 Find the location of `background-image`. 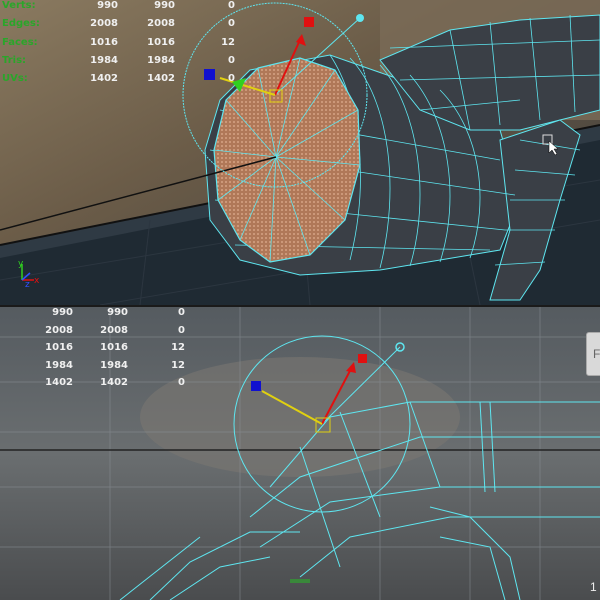

background-image is located at coordinates (300, 417).